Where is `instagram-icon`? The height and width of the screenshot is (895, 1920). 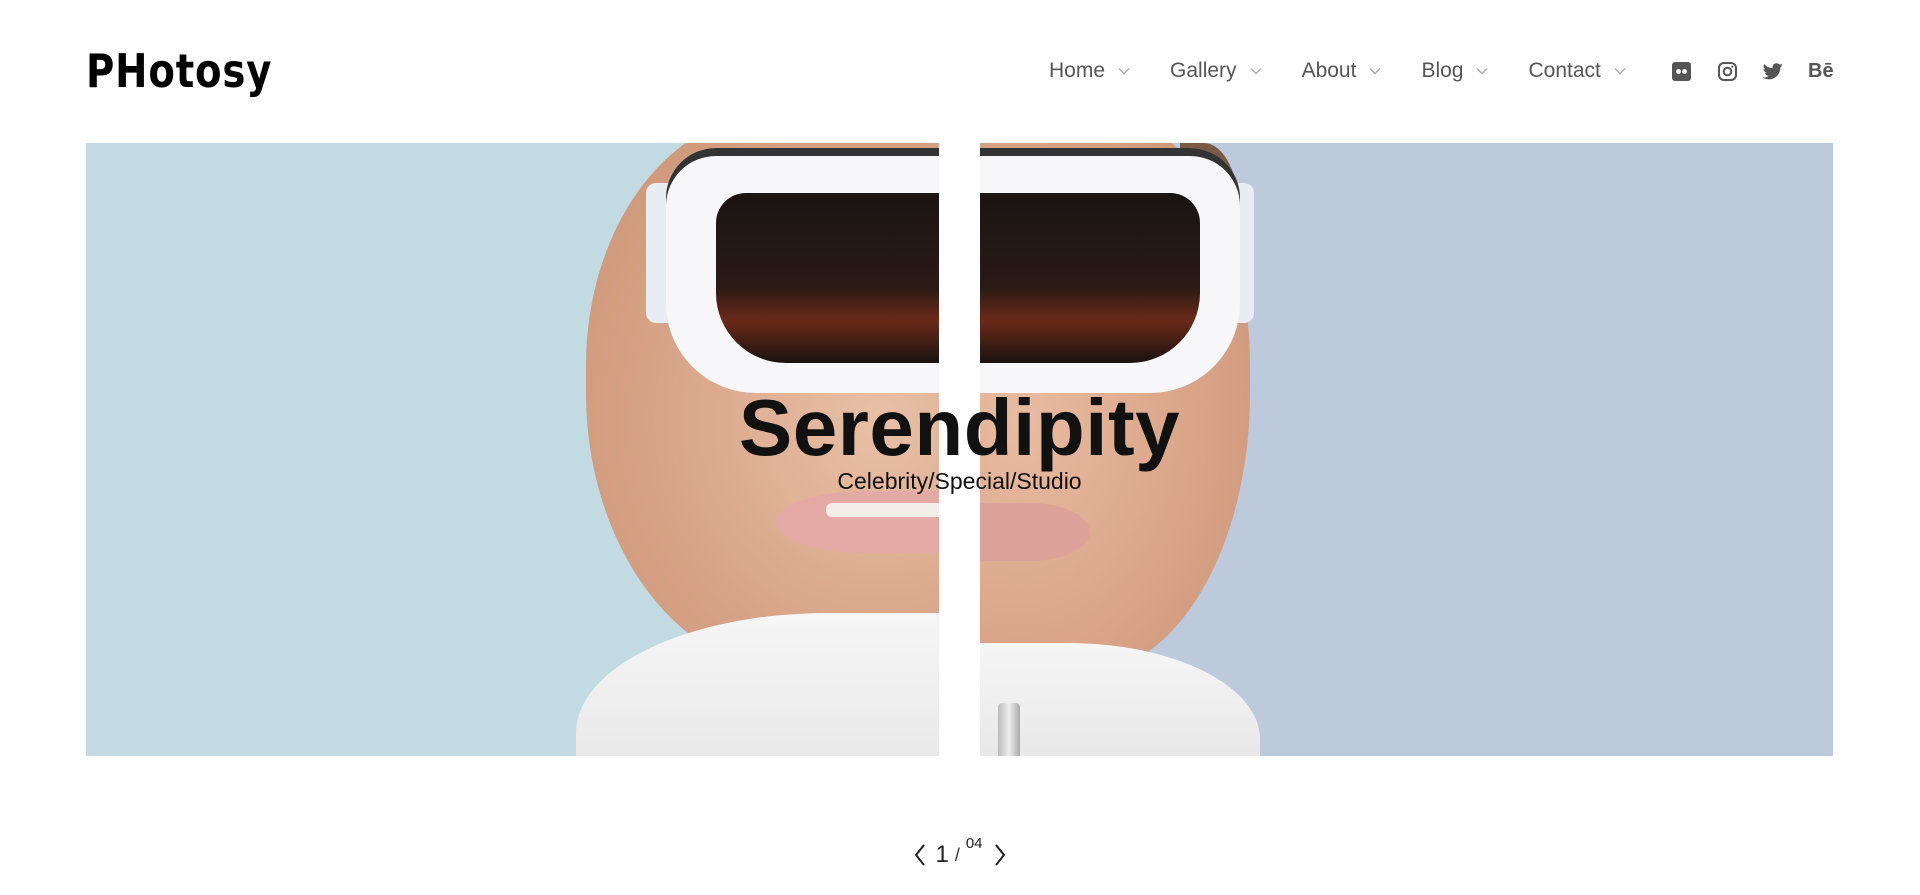 instagram-icon is located at coordinates (1727, 71).